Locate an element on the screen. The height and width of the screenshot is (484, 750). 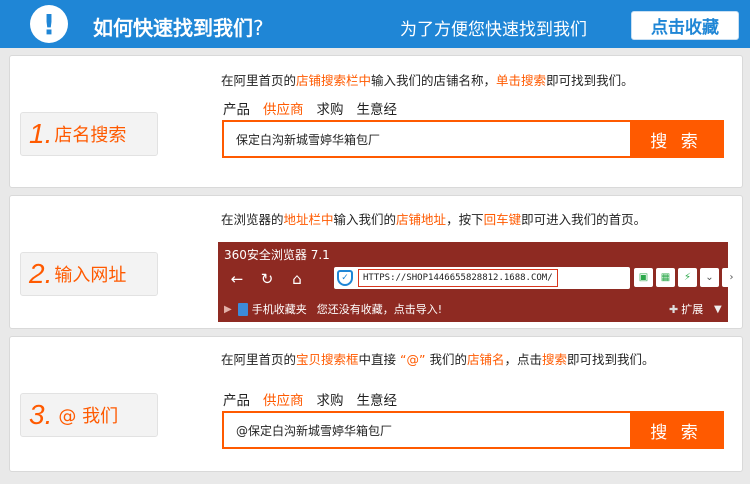
step-number: 3. is located at coordinates (41, 414).